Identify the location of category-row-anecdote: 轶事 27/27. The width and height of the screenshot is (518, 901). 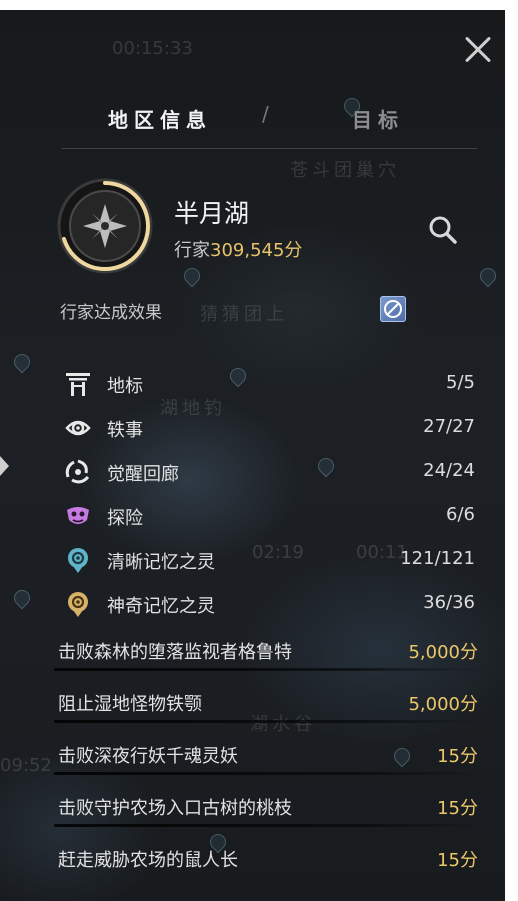
(267, 428).